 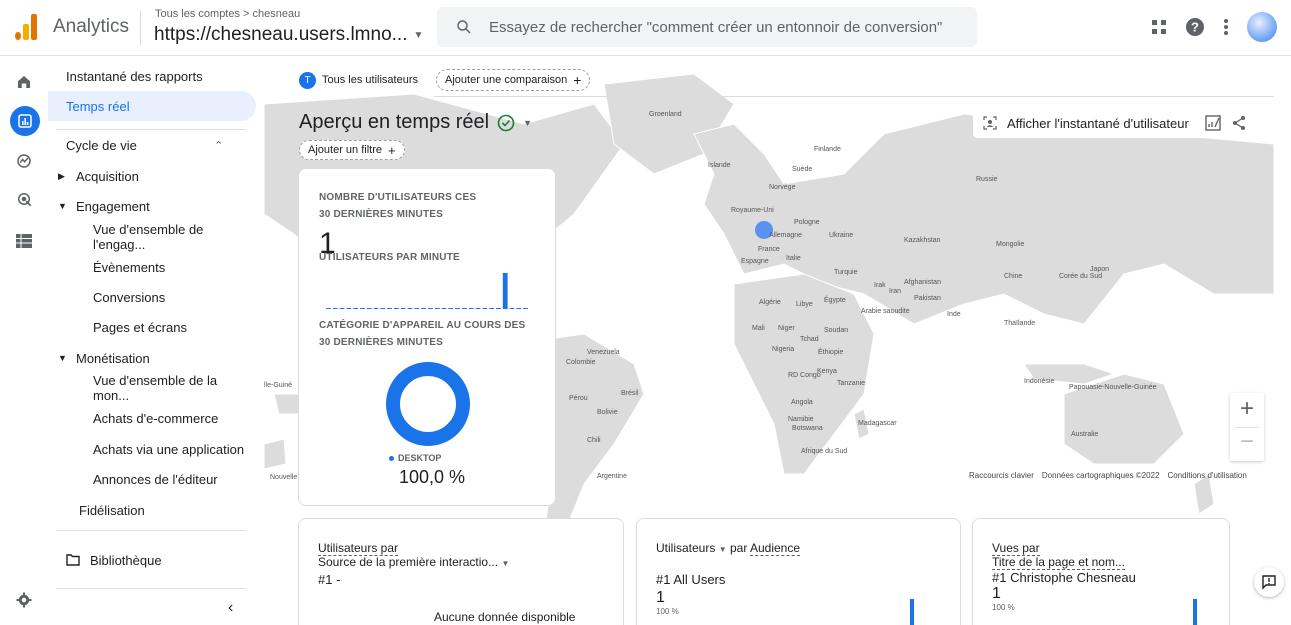 I want to click on nav-acquisition: ▶ Acquisition, so click(x=152, y=176).